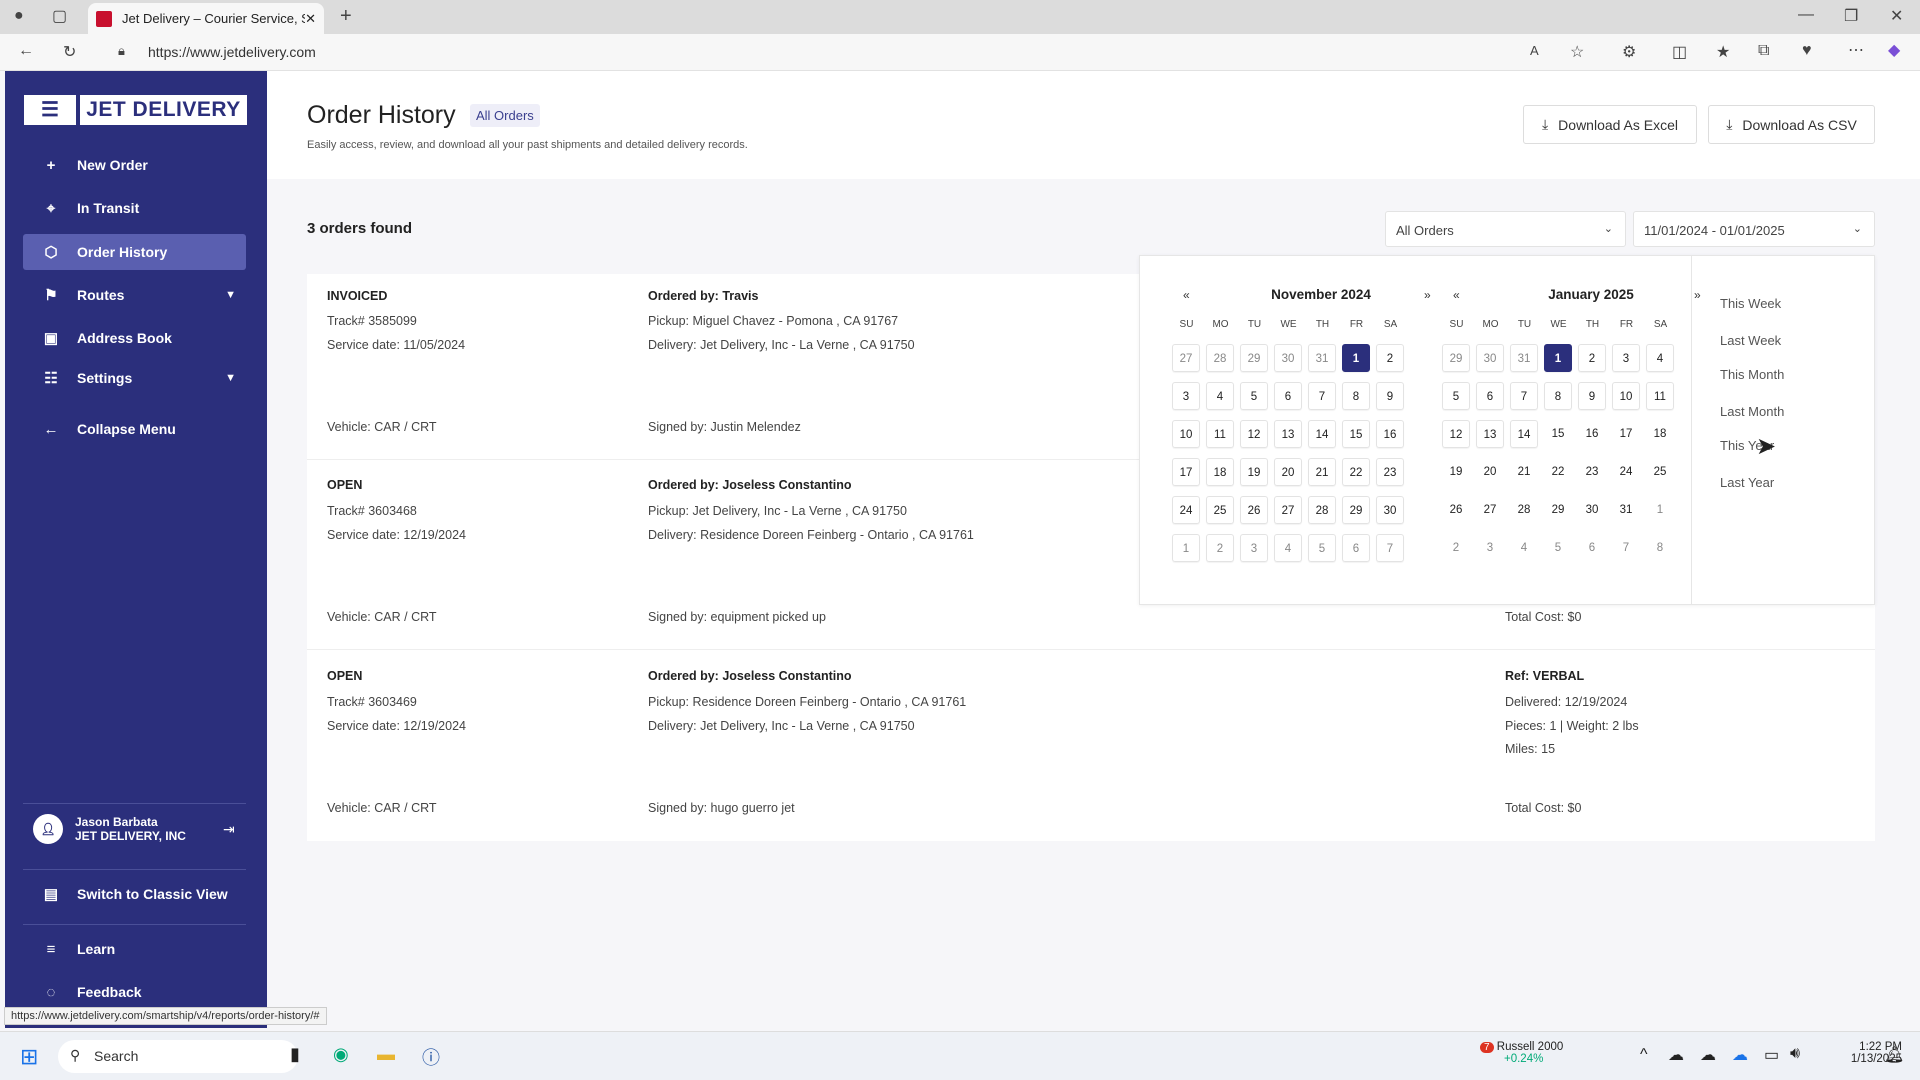  Describe the element at coordinates (1356, 510) in the screenshot. I see `calendar-day: 29` at that location.